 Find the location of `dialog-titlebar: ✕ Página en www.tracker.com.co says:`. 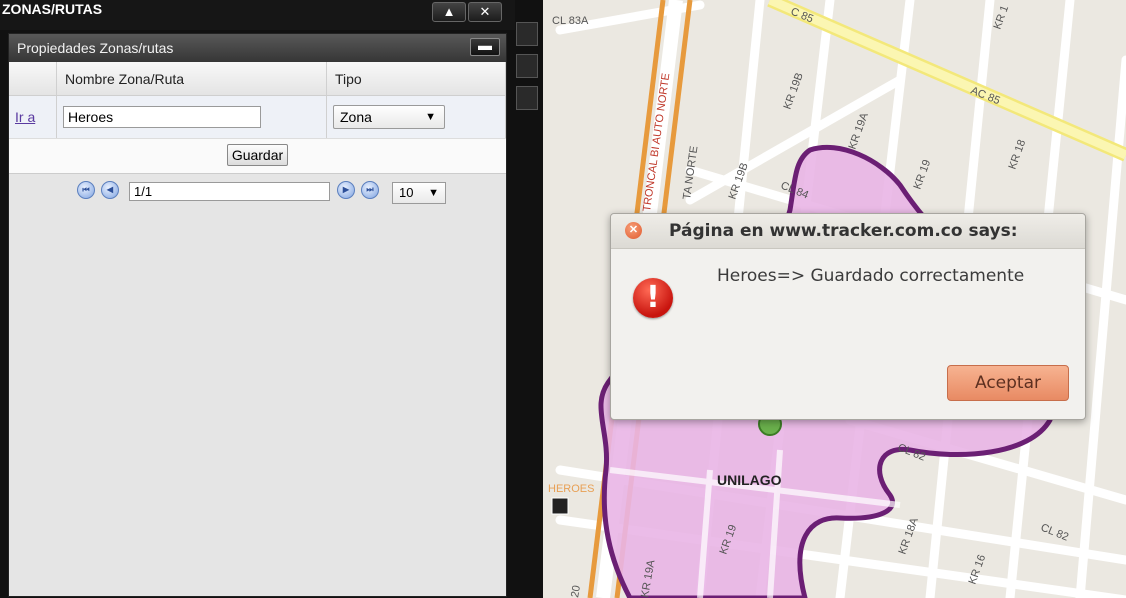

dialog-titlebar: ✕ Página en www.tracker.com.co says: is located at coordinates (848, 231).